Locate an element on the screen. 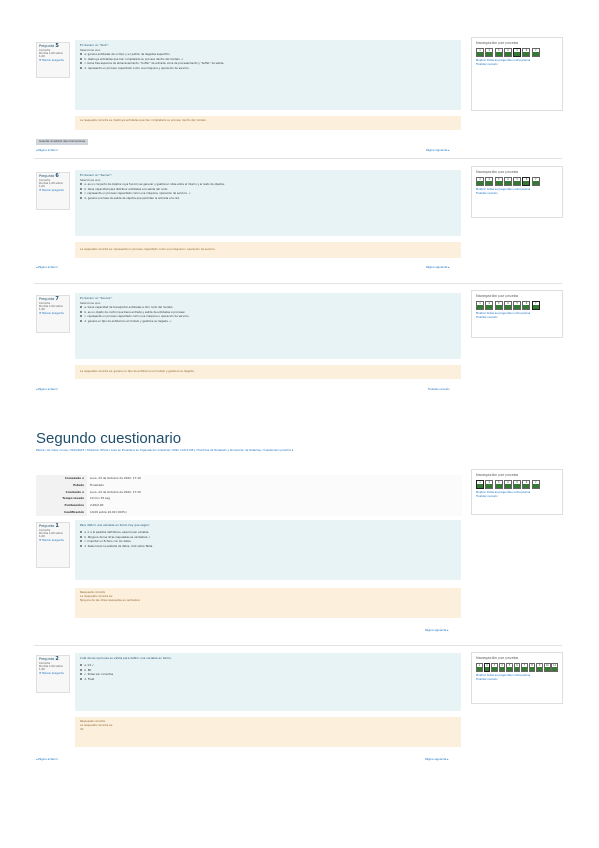  feedback-answer: Int is located at coordinates (82, 729).